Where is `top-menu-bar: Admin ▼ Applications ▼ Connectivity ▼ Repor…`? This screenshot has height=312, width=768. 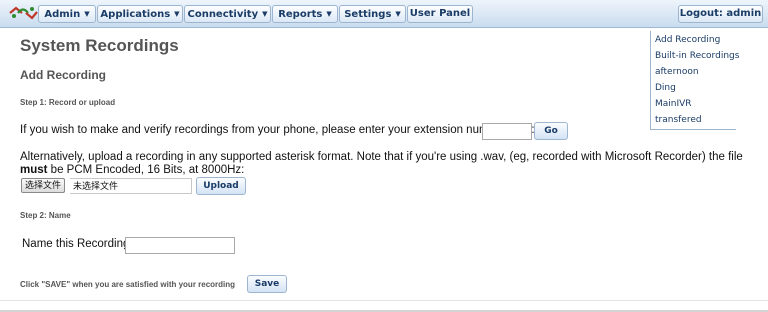 top-menu-bar: Admin ▼ Applications ▼ Connectivity ▼ Repor… is located at coordinates (384, 14).